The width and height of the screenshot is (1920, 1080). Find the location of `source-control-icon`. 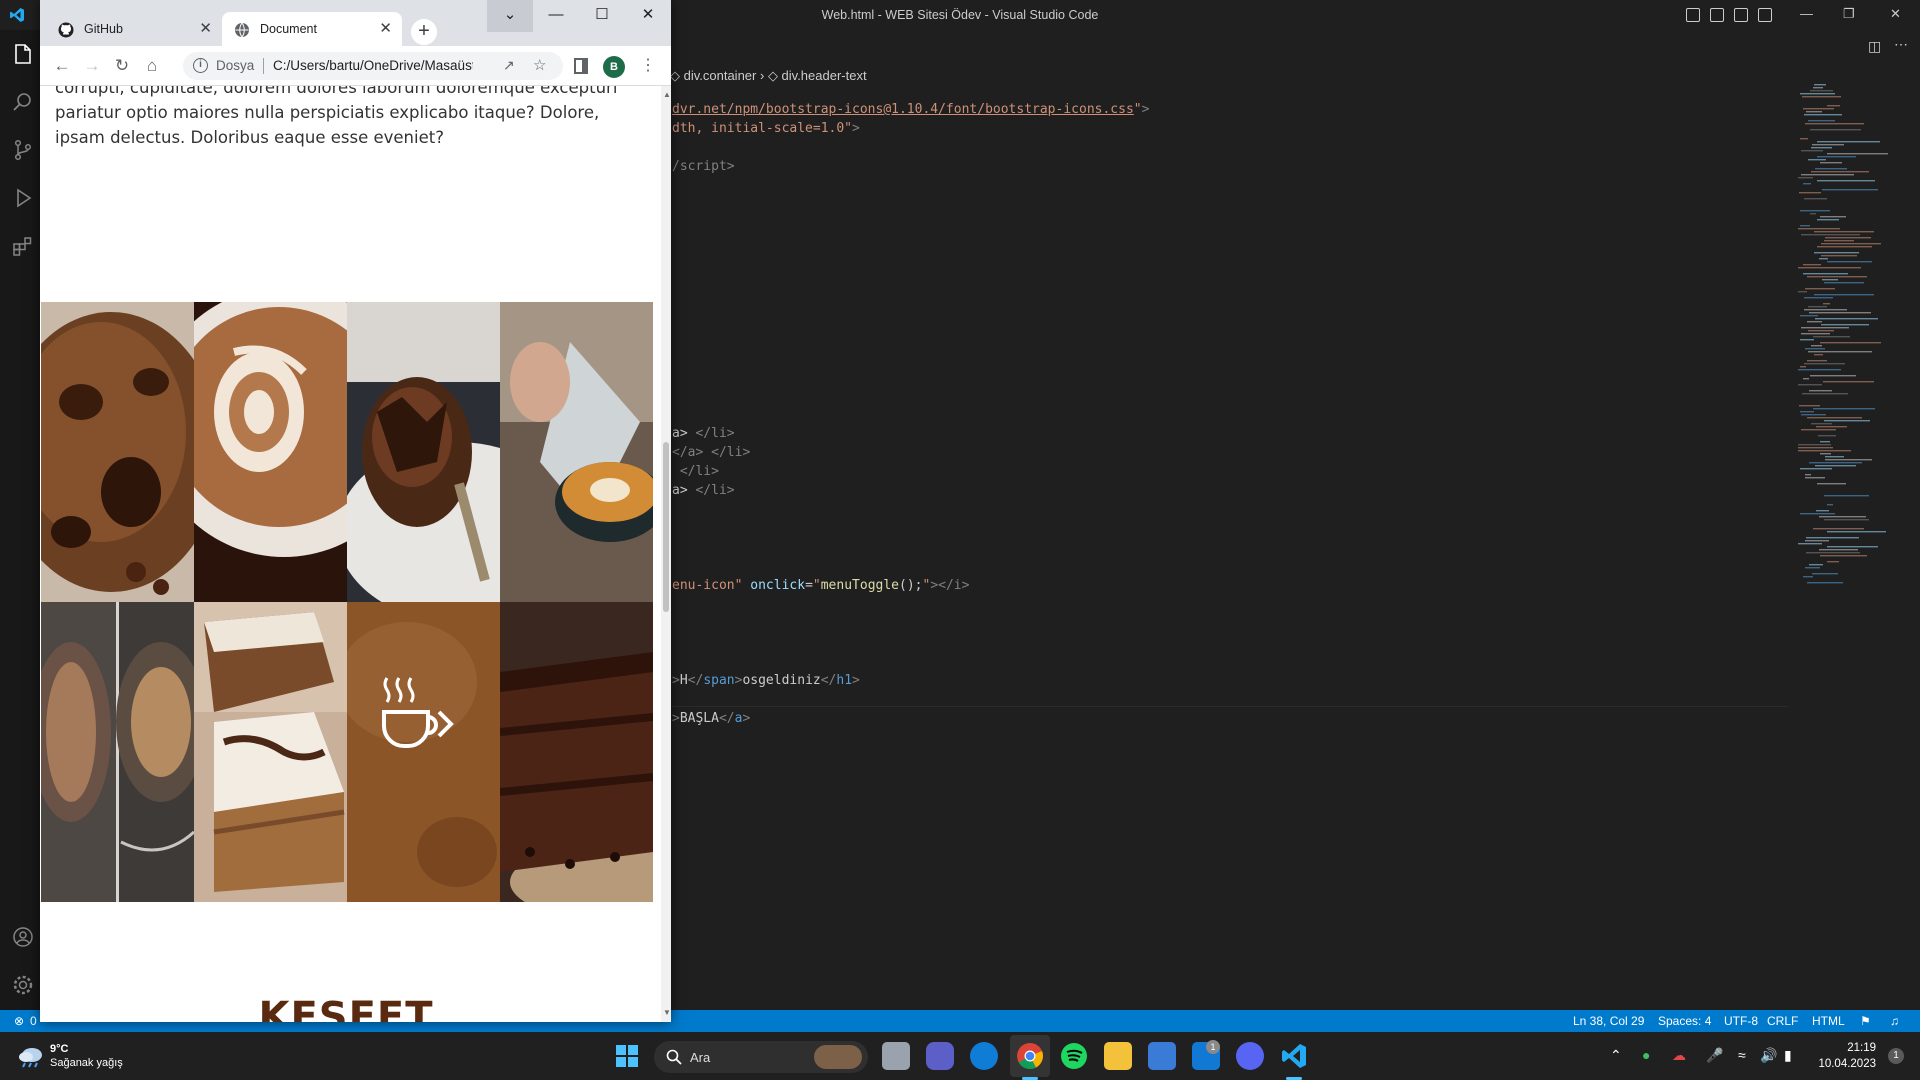

source-control-icon is located at coordinates (23, 150).